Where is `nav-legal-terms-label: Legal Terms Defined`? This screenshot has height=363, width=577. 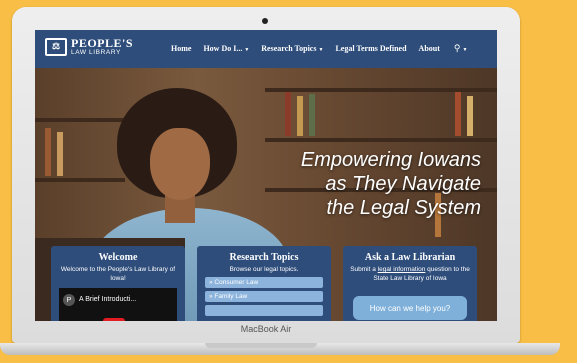 nav-legal-terms-label: Legal Terms Defined is located at coordinates (371, 48).